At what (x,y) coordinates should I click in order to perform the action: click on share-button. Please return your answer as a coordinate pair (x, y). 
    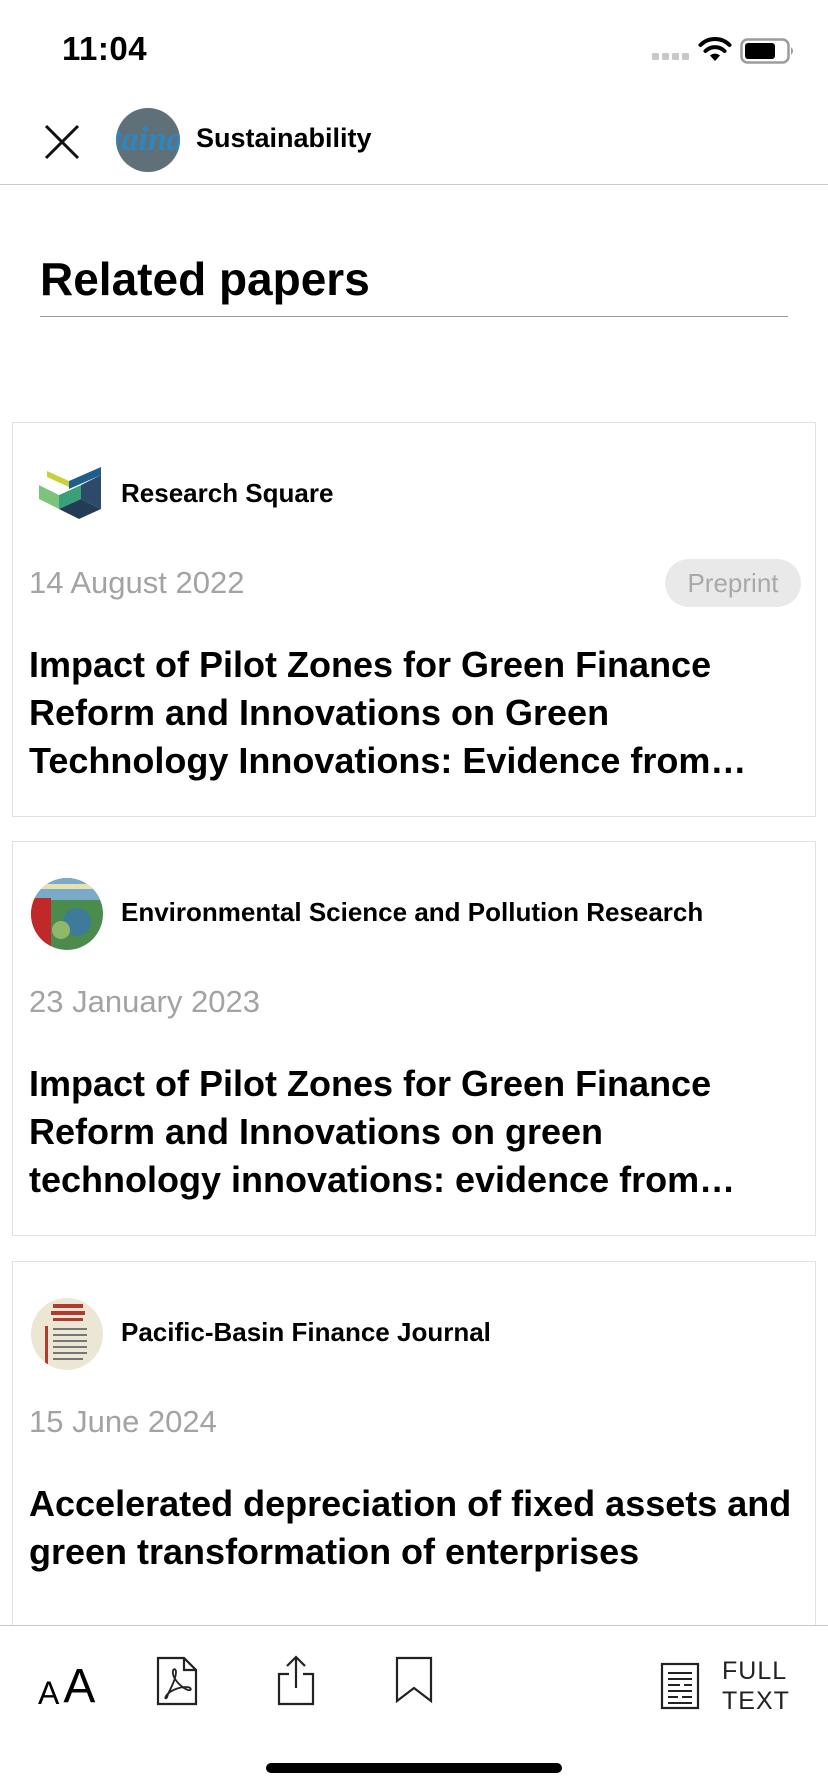
    Looking at the image, I should click on (296, 1680).